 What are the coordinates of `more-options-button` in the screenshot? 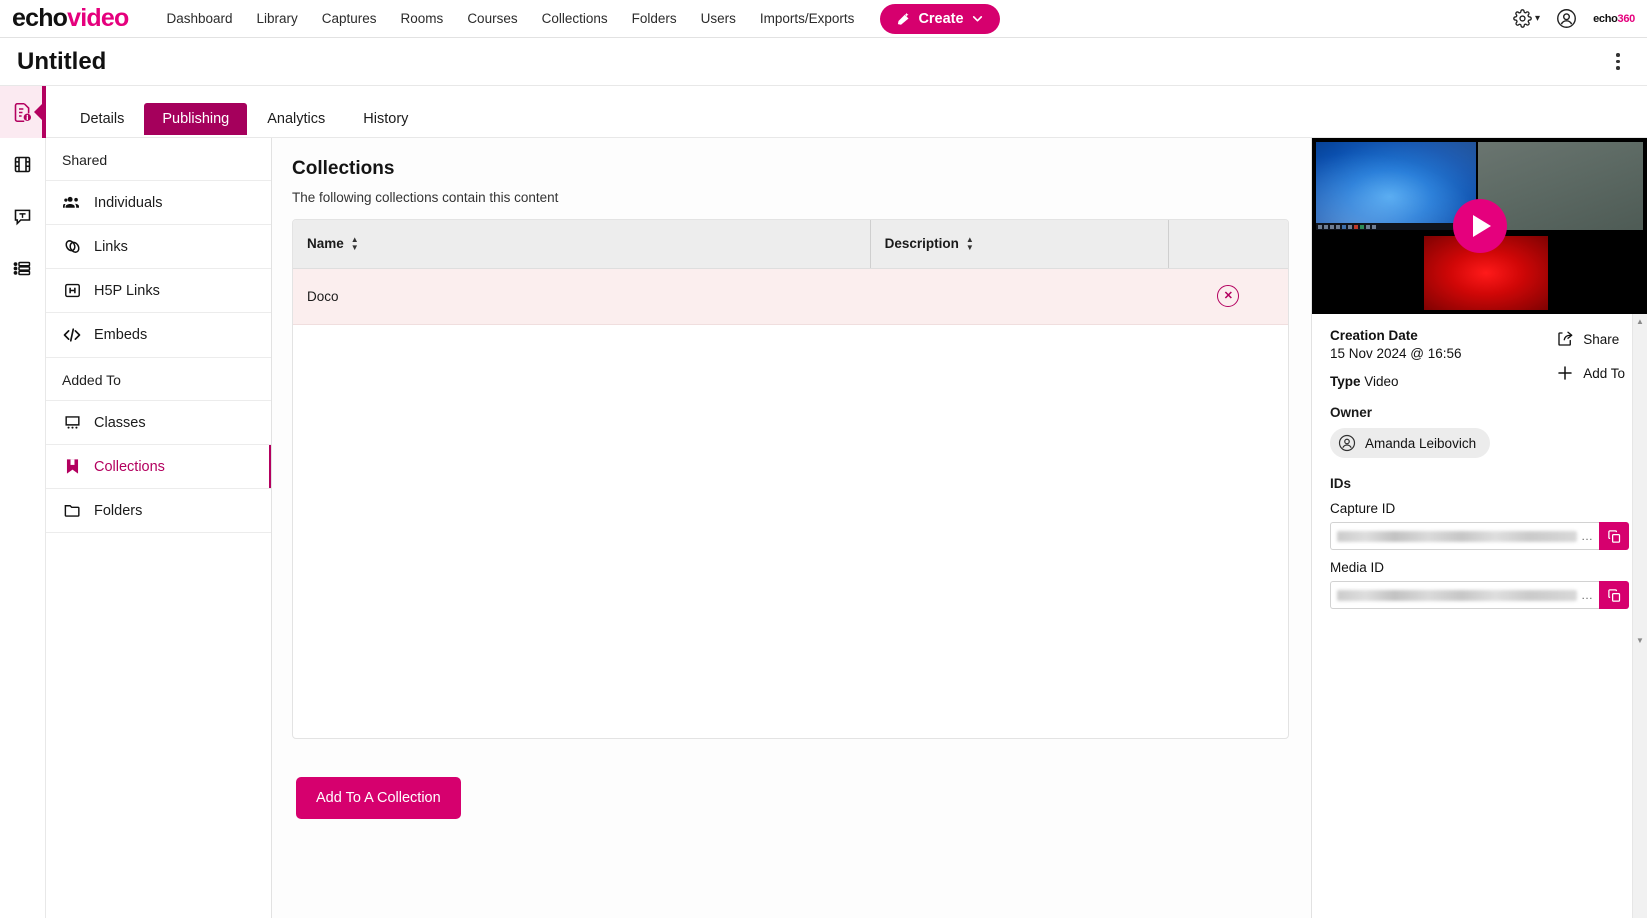 It's located at (1618, 62).